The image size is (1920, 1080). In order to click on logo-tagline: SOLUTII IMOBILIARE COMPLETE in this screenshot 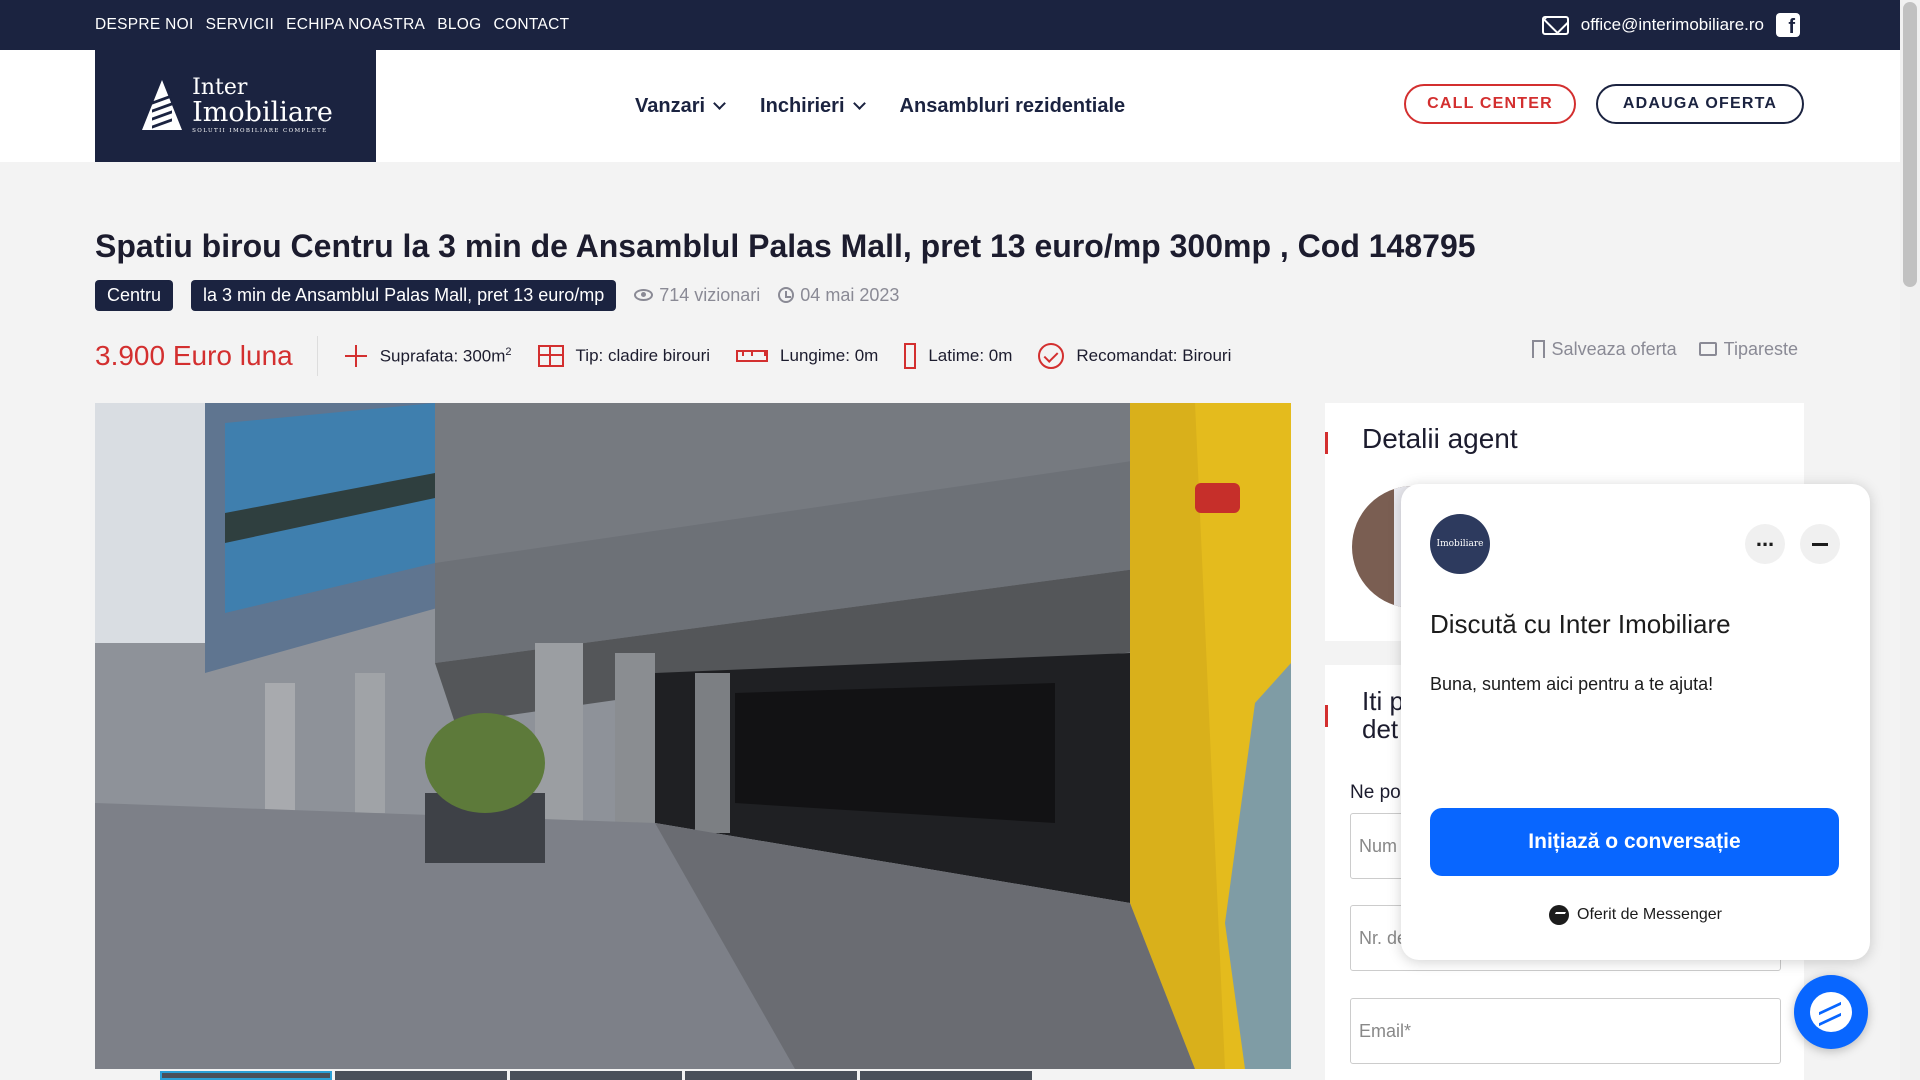, I will do `click(260, 131)`.